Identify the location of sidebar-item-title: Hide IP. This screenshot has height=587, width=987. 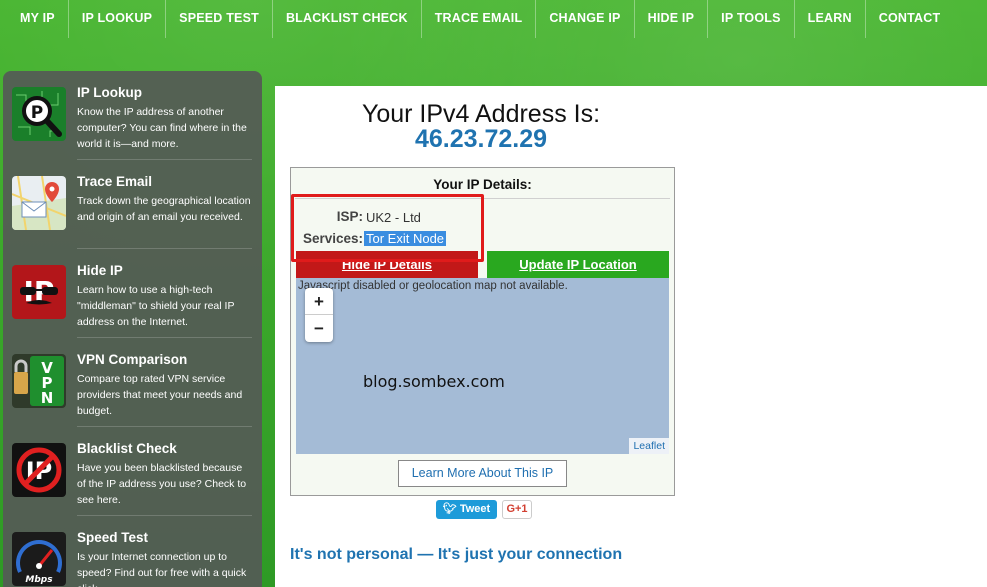
(100, 270).